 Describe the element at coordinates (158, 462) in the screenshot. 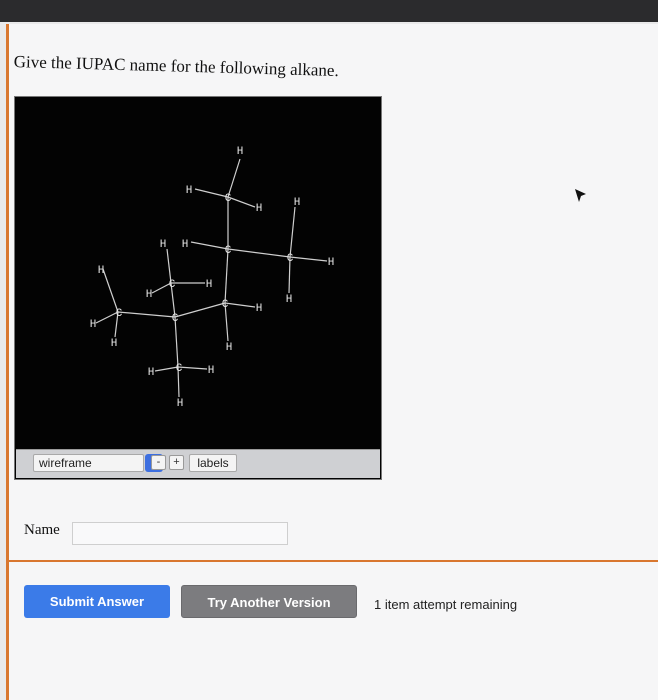

I see `zoom-out-button: -` at that location.